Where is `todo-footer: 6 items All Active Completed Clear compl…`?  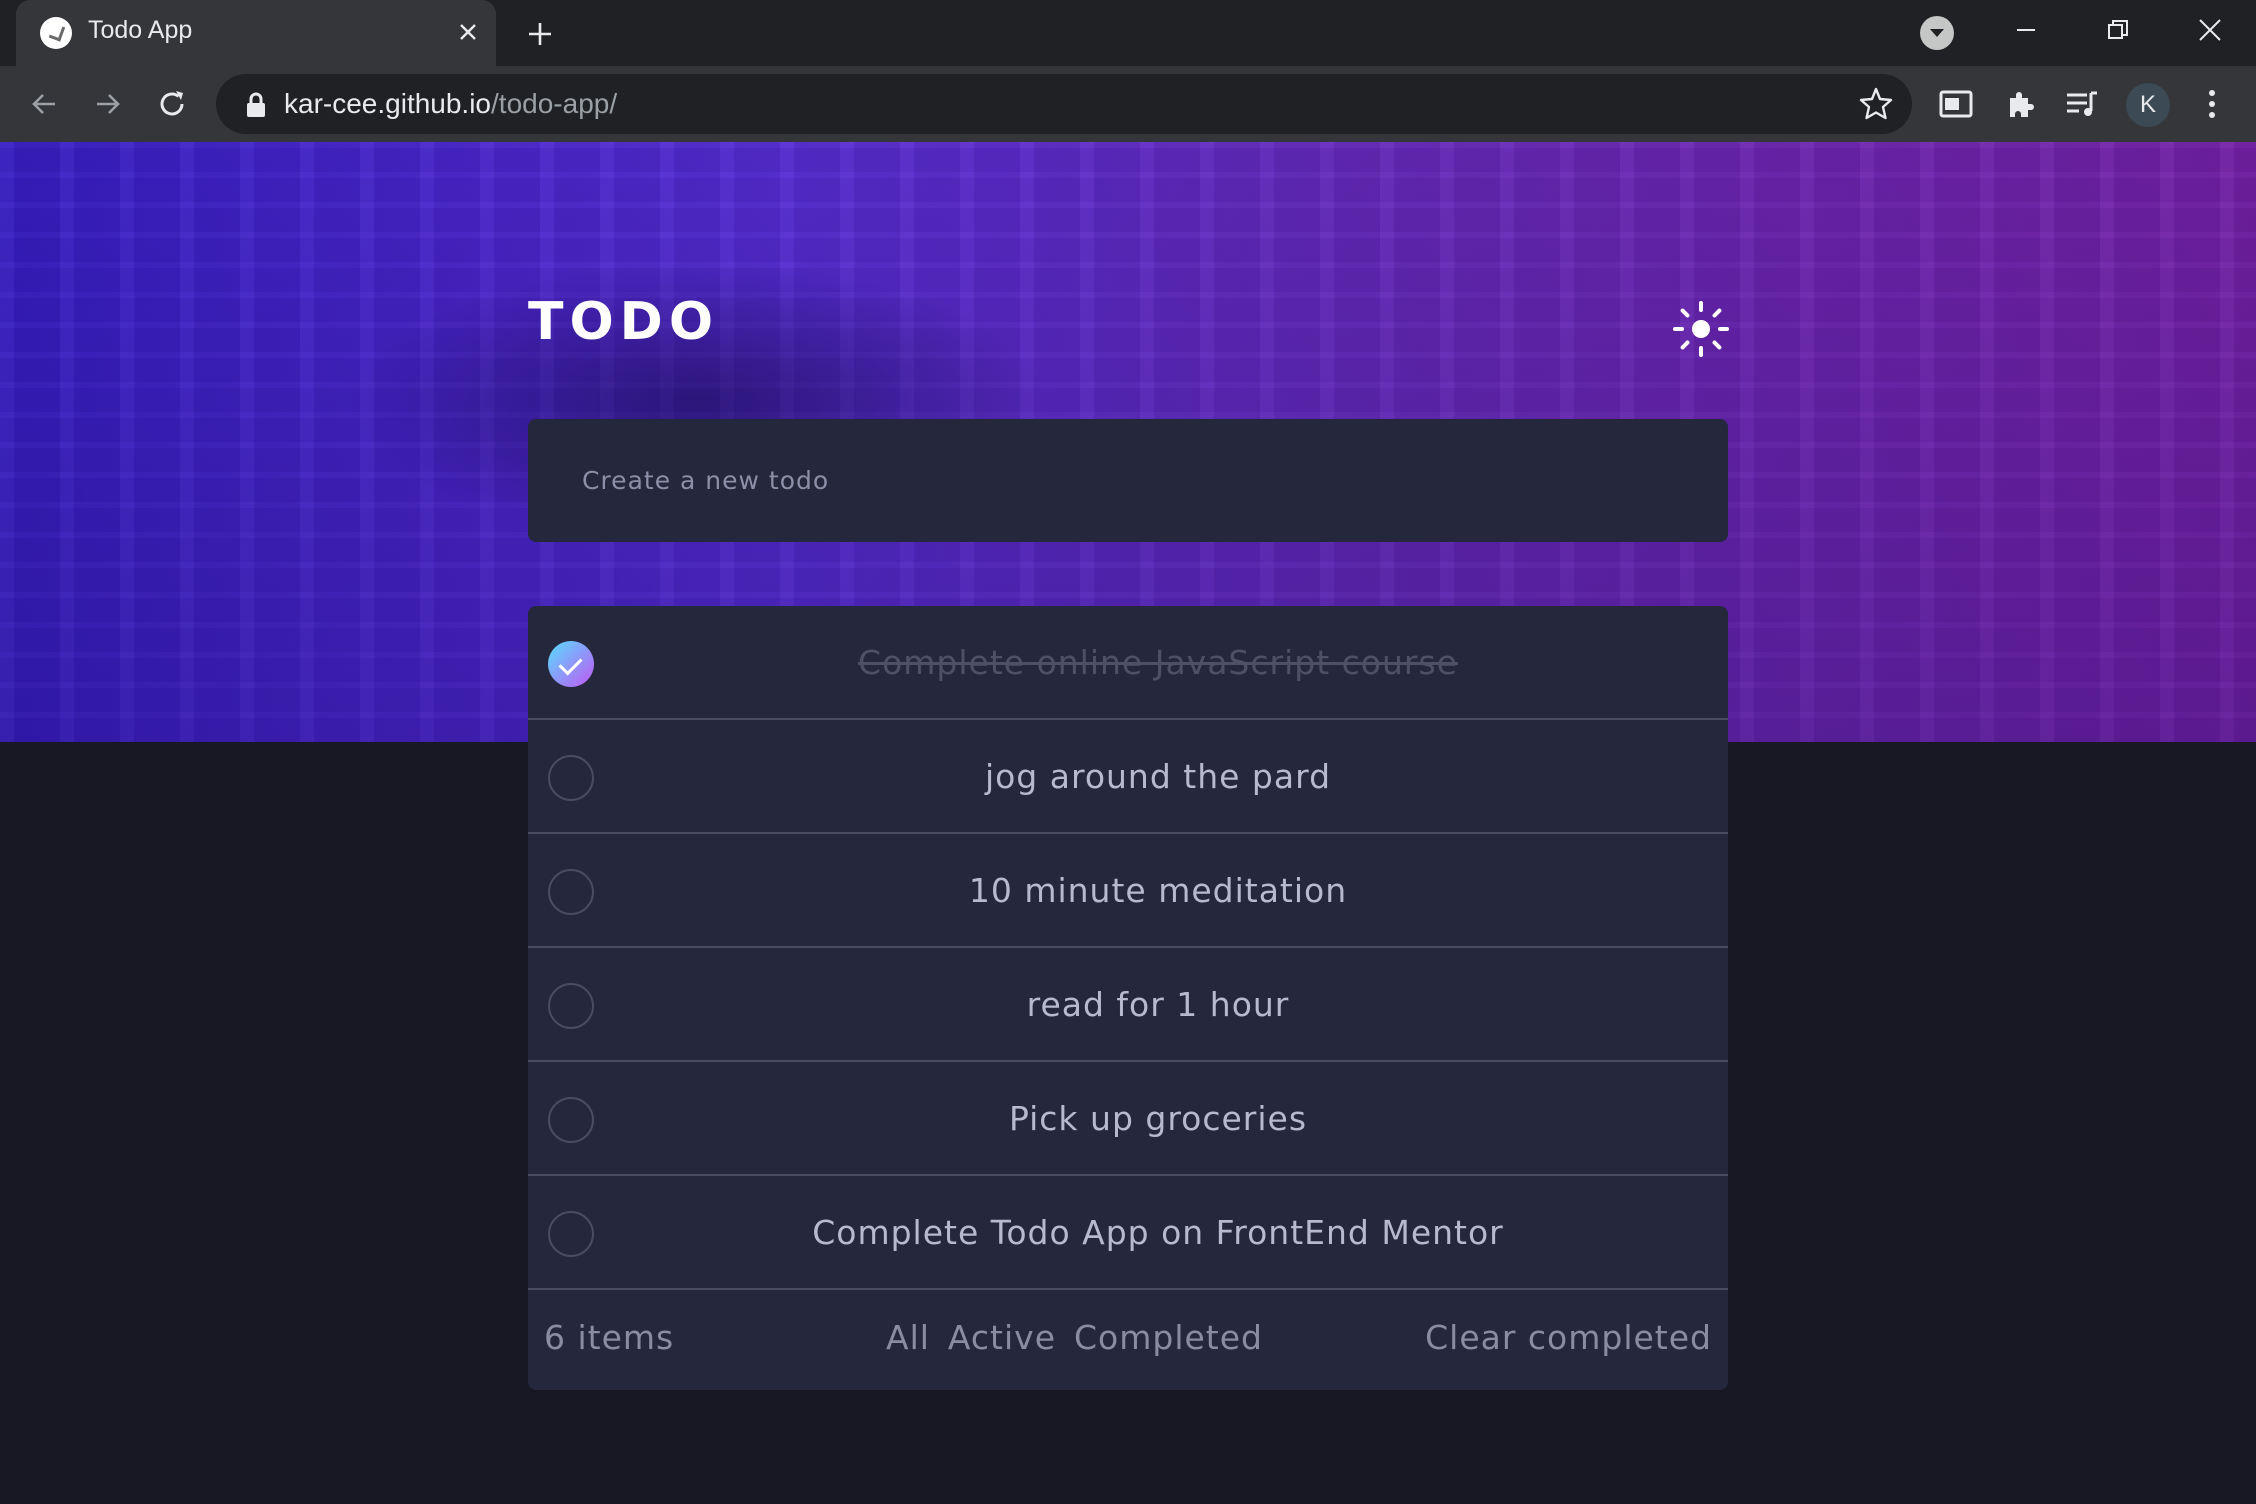 todo-footer: 6 items All Active Completed Clear compl… is located at coordinates (1128, 1340).